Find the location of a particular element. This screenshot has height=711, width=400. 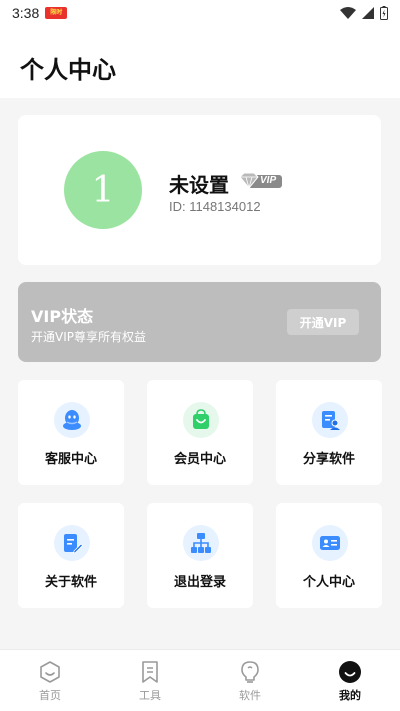

tile-customer-service: 客服中心 is located at coordinates (71, 432).